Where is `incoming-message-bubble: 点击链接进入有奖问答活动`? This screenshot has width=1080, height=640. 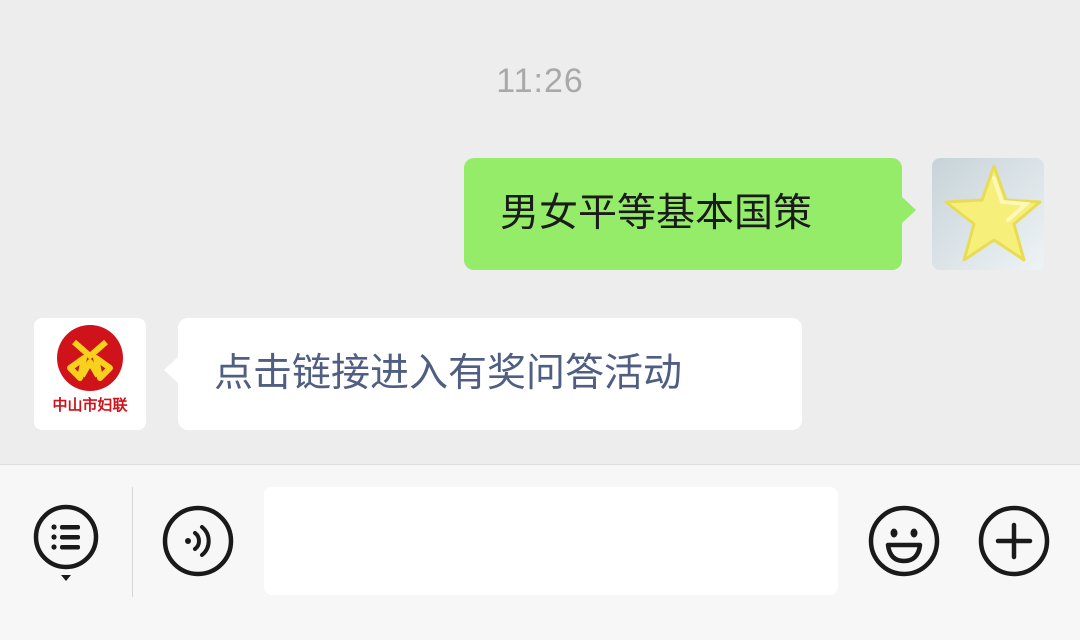
incoming-message-bubble: 点击链接进入有奖问答活动 is located at coordinates (483, 374).